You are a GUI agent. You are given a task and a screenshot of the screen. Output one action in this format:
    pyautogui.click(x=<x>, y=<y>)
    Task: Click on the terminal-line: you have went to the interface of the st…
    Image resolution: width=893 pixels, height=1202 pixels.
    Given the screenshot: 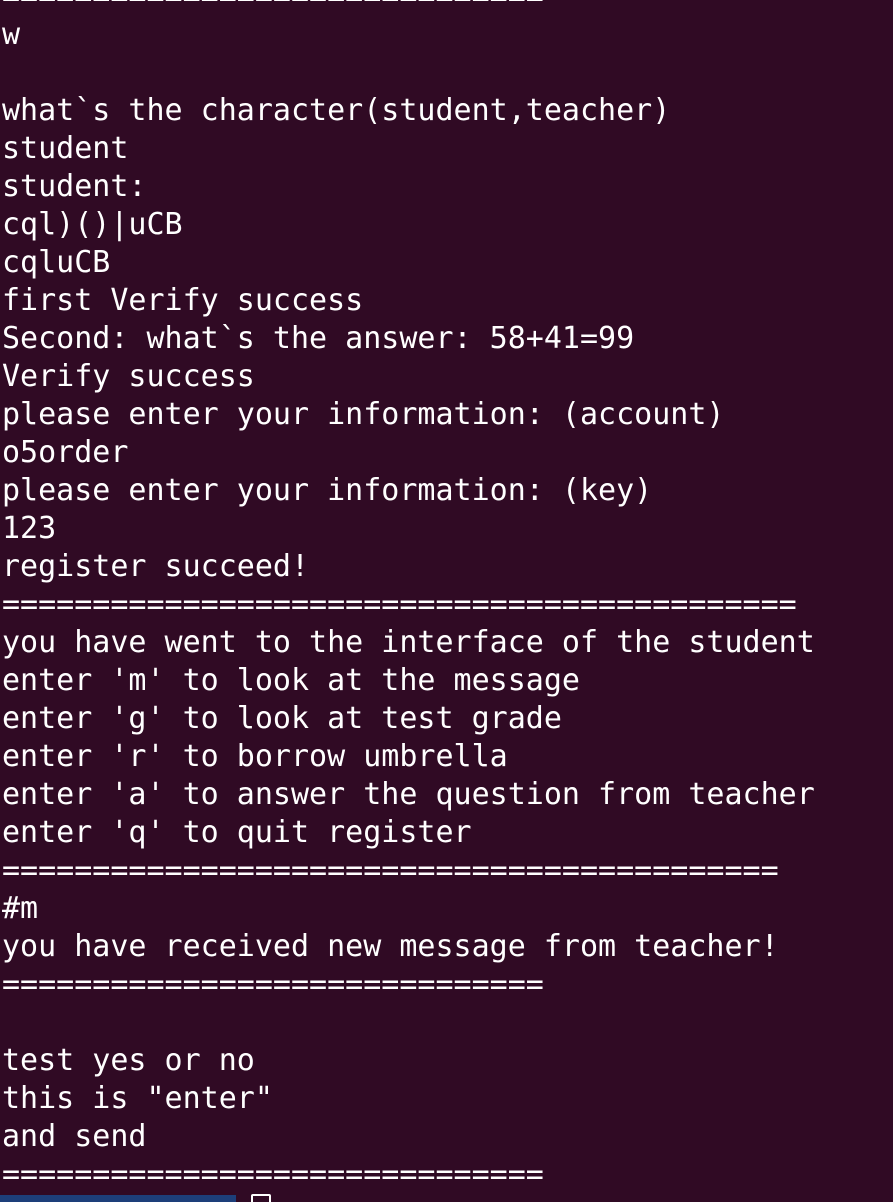 What is the action you would take?
    pyautogui.click(x=408, y=642)
    